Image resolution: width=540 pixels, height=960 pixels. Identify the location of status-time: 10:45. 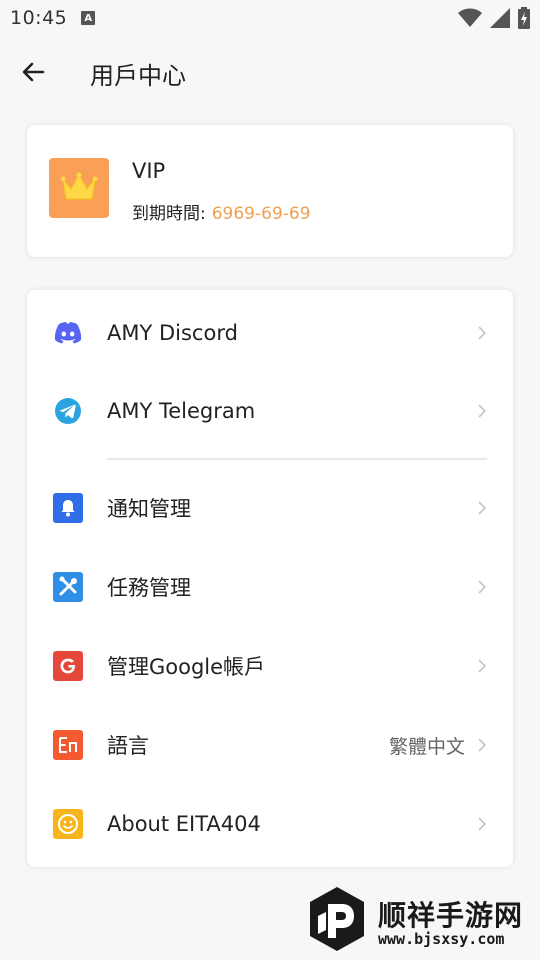
(39, 18).